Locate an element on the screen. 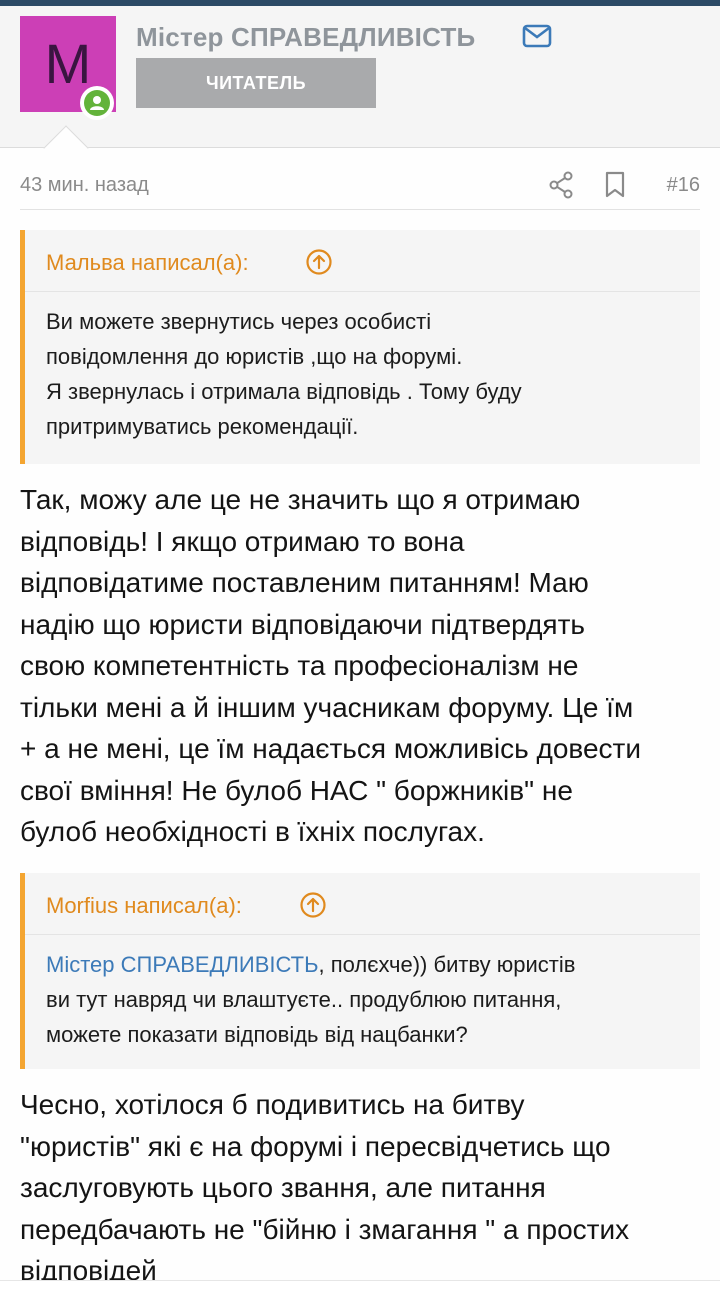 This screenshot has width=720, height=1296. avatar-letter: M is located at coordinates (68, 63).